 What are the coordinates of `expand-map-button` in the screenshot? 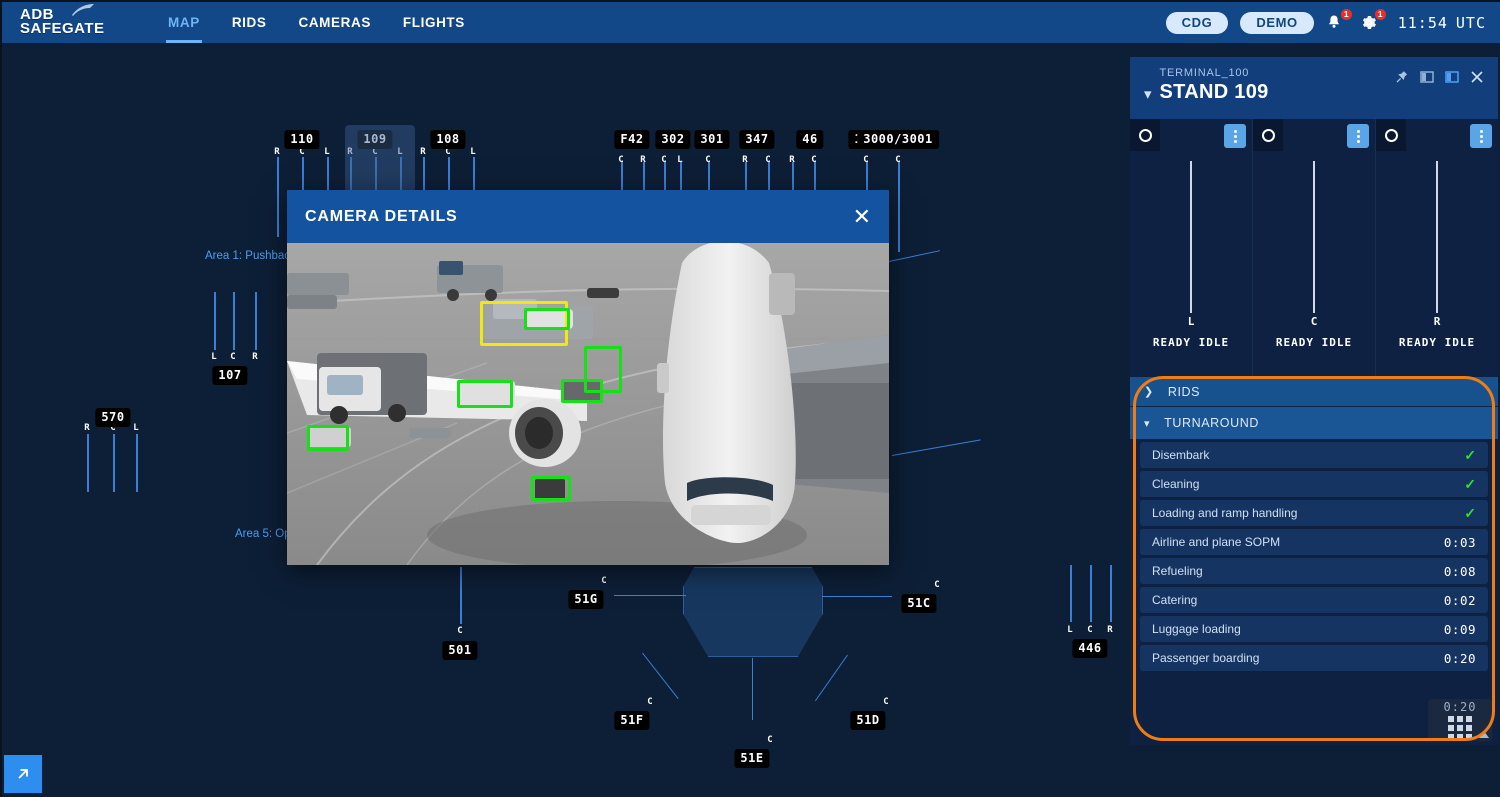 It's located at (23, 774).